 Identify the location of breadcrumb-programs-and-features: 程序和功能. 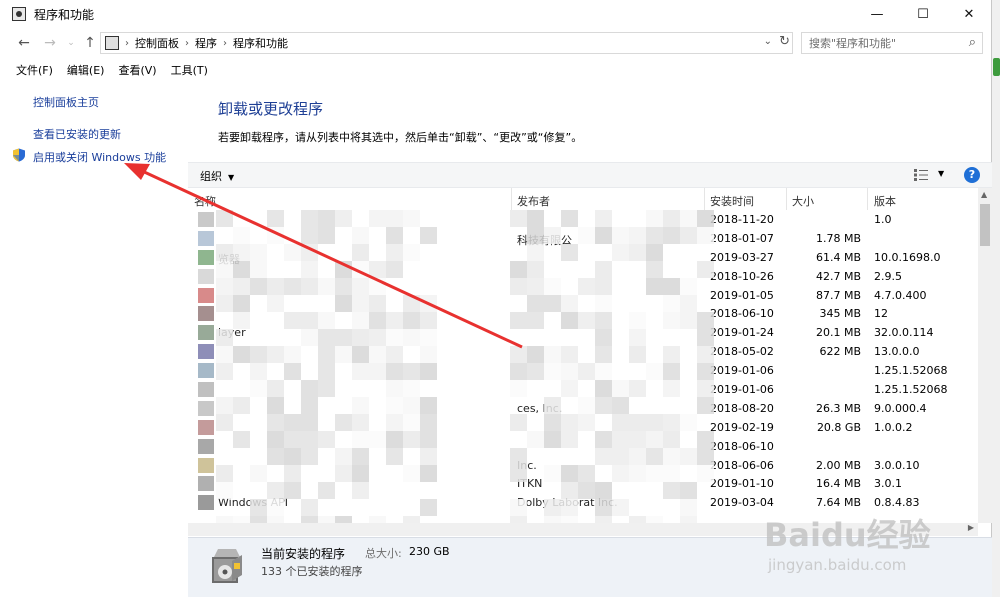
(260, 43).